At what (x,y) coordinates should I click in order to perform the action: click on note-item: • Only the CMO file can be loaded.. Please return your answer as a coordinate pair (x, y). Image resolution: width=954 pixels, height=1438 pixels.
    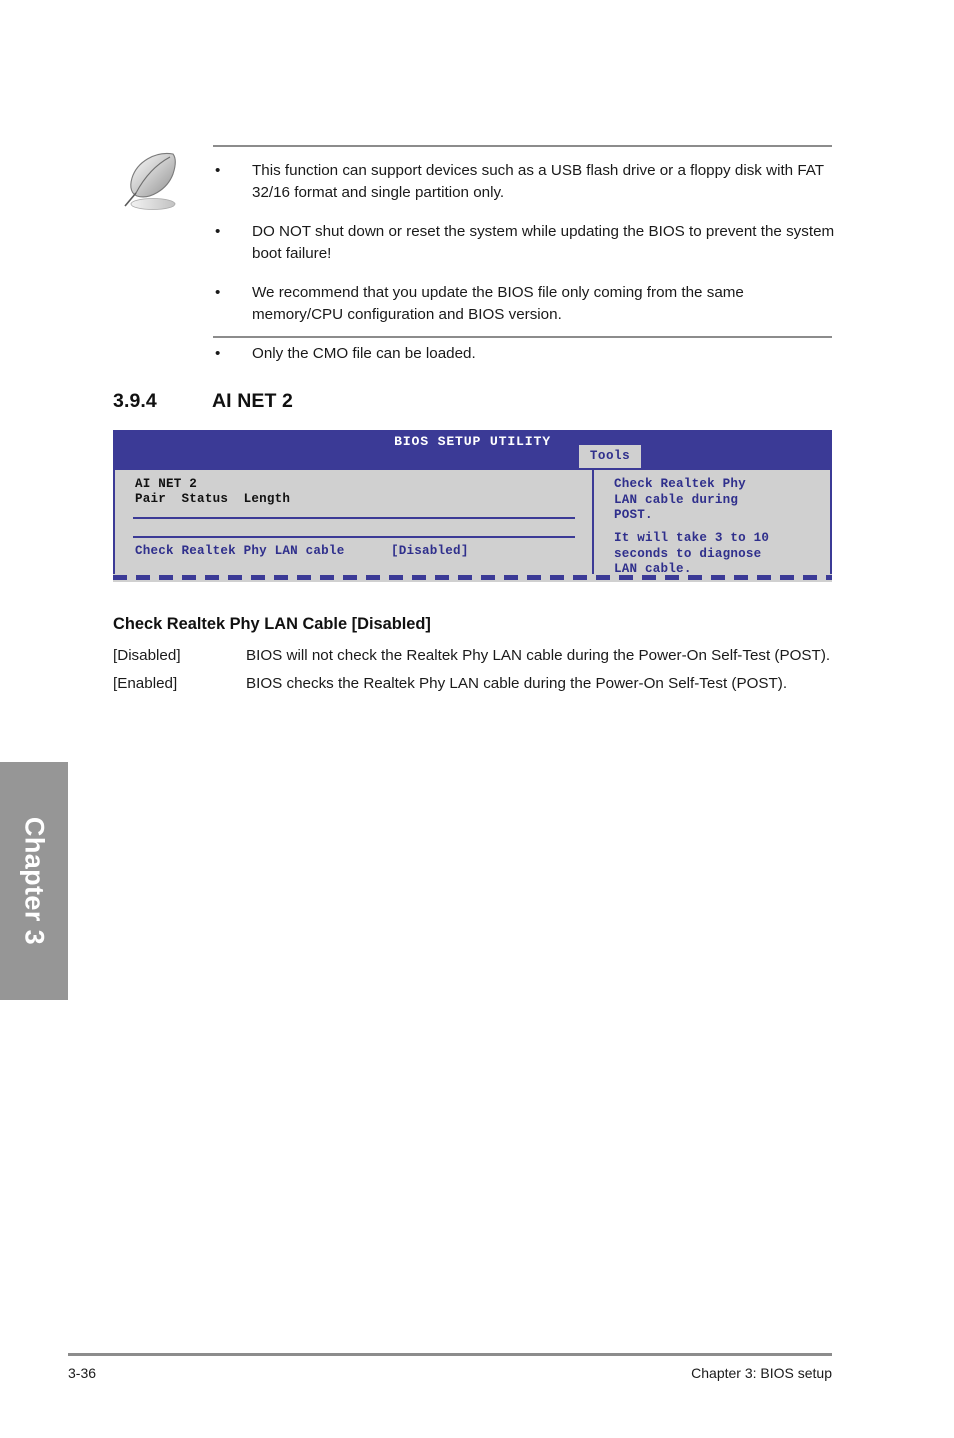
    Looking at the image, I should click on (525, 354).